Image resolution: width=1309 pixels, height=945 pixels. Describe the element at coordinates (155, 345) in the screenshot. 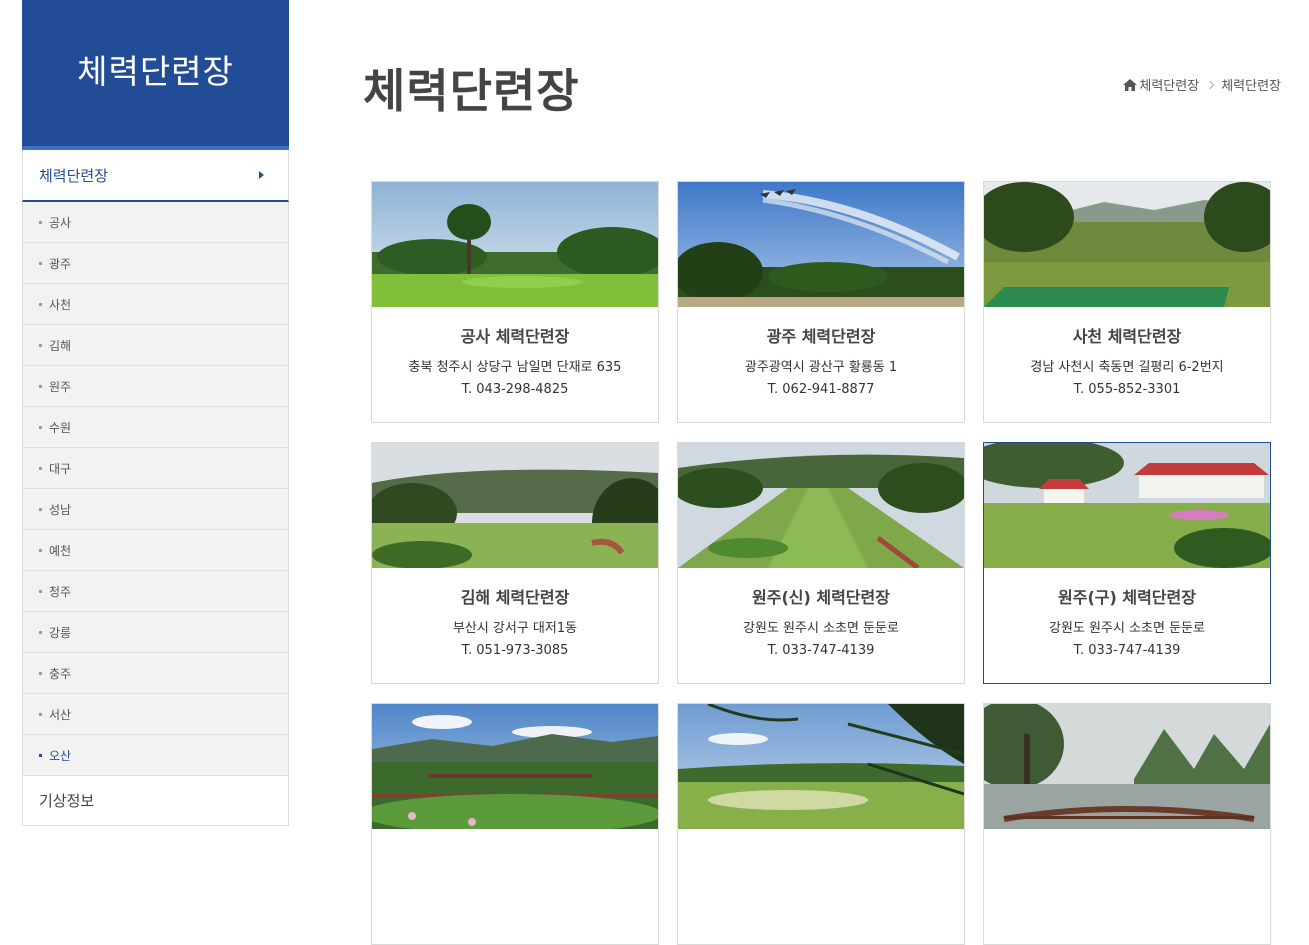

I see `sidebar-sub-item: 김해` at that location.